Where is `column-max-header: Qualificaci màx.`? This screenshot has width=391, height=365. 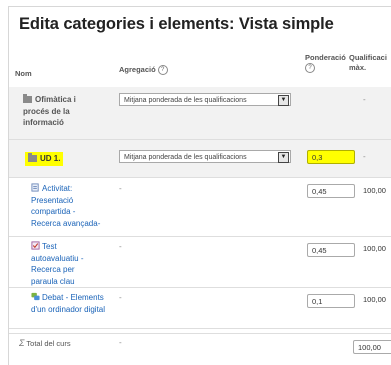
column-max-header: Qualificaci màx. is located at coordinates (370, 63).